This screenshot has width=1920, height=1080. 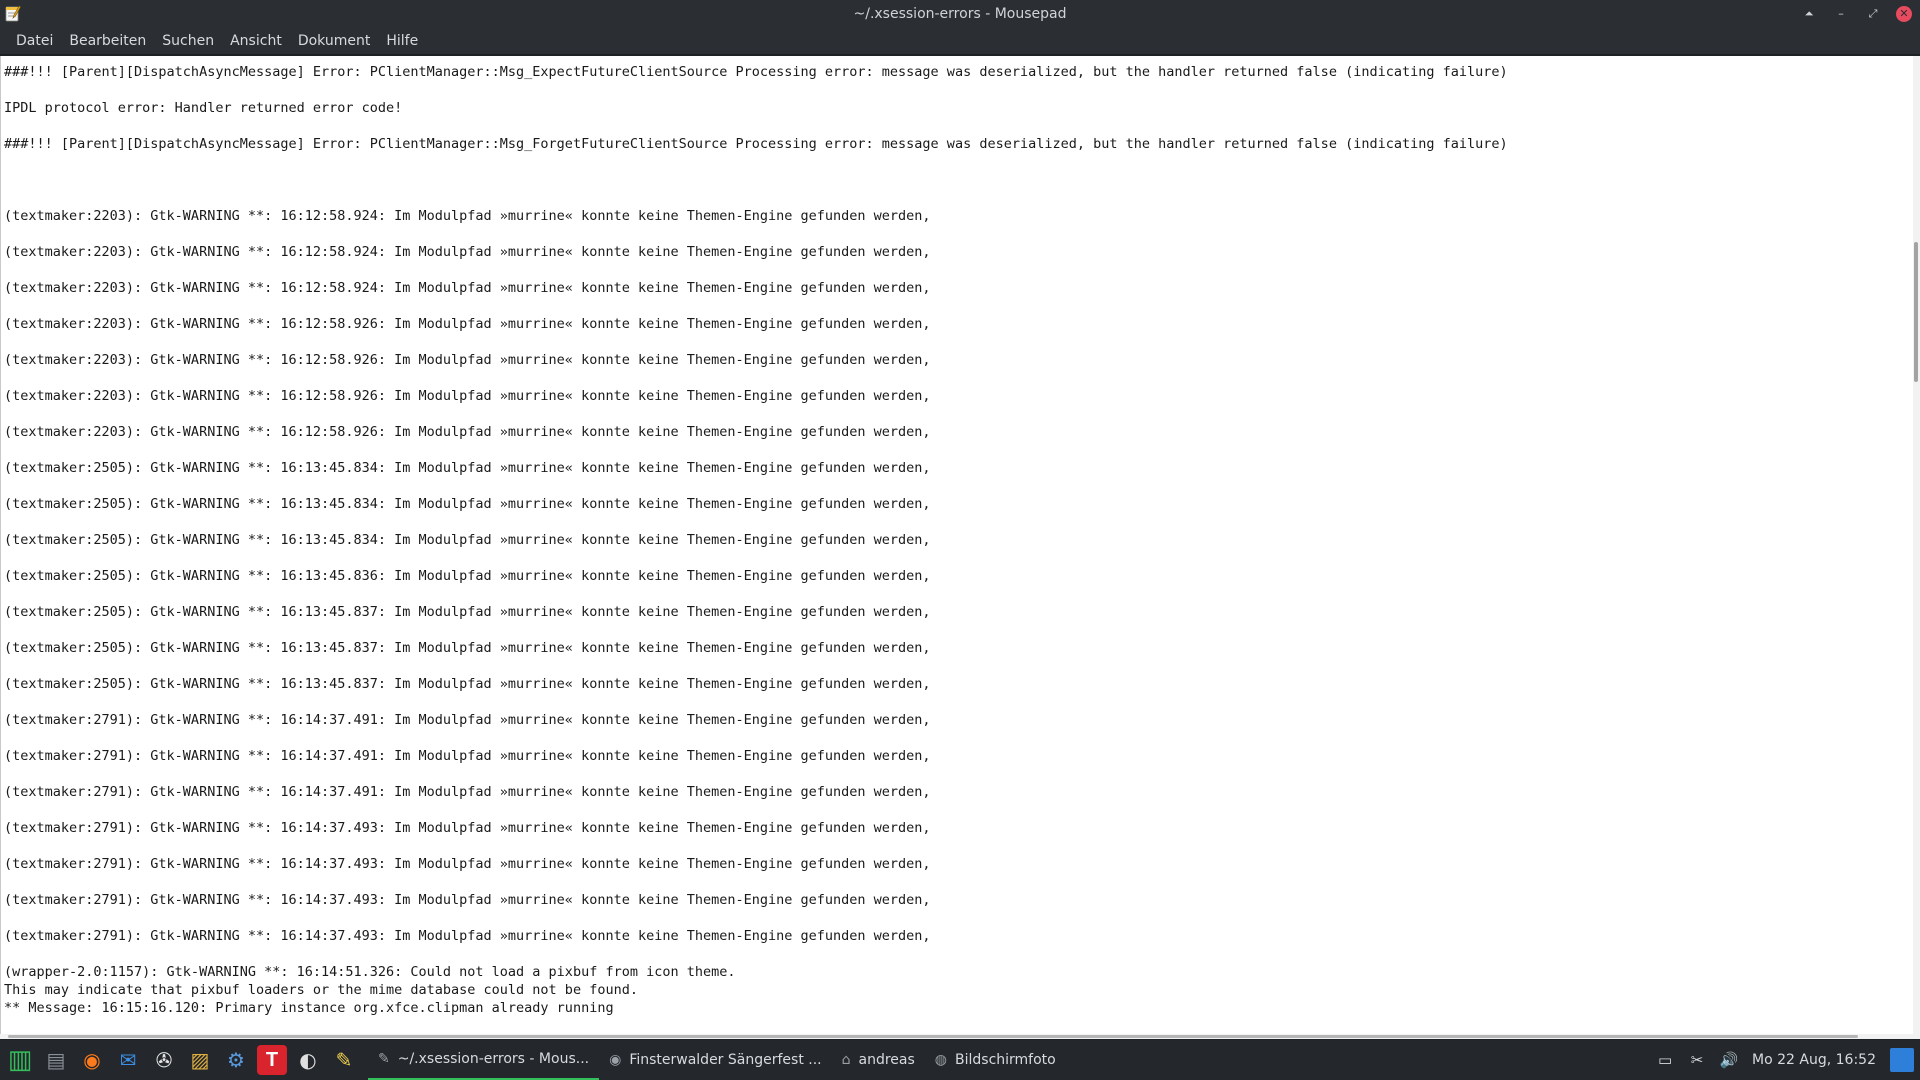 What do you see at coordinates (886, 1060) in the screenshot?
I see `task-label: andreas` at bounding box center [886, 1060].